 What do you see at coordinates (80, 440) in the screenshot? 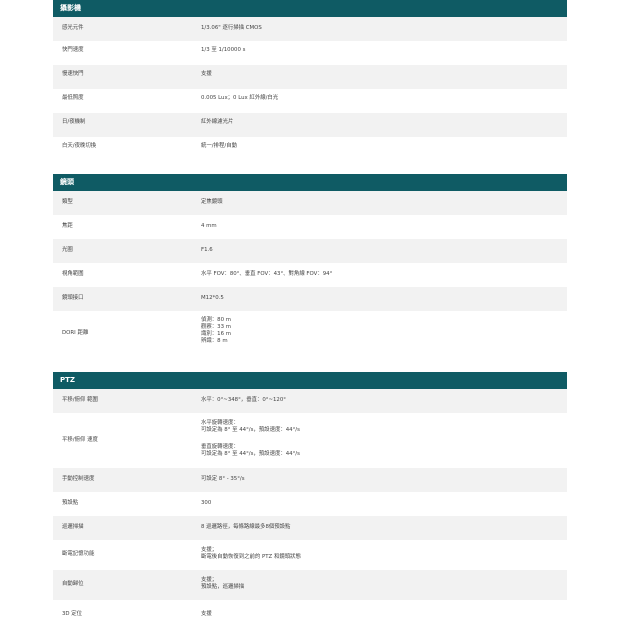
I see `spec-label: 平移/俯仰 速度` at bounding box center [80, 440].